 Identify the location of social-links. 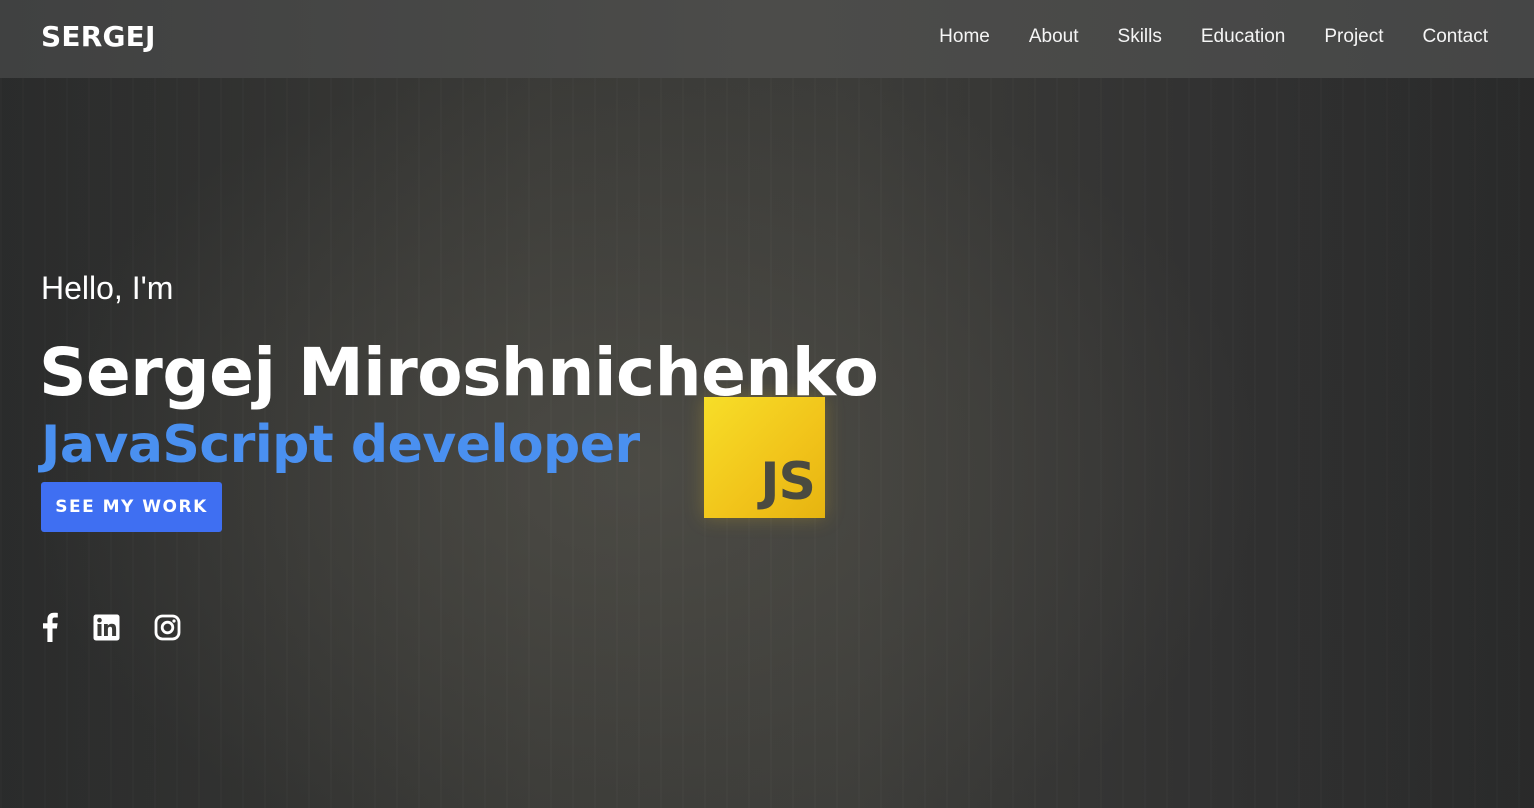
(128, 629).